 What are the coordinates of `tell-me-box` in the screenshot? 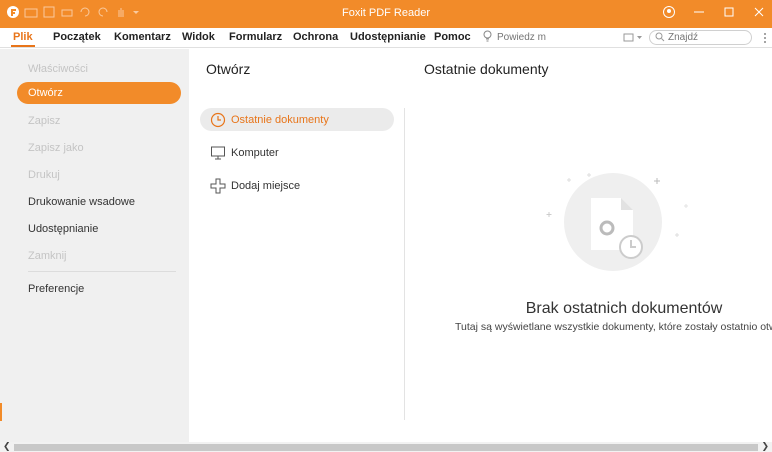 It's located at (517, 37).